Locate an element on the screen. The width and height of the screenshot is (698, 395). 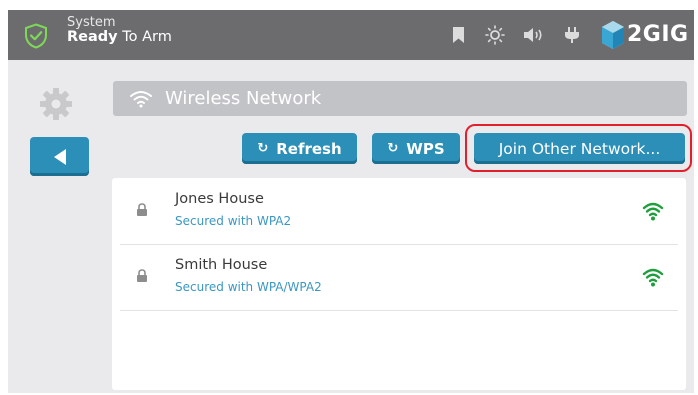
refresh-icon: ↻ is located at coordinates (263, 148).